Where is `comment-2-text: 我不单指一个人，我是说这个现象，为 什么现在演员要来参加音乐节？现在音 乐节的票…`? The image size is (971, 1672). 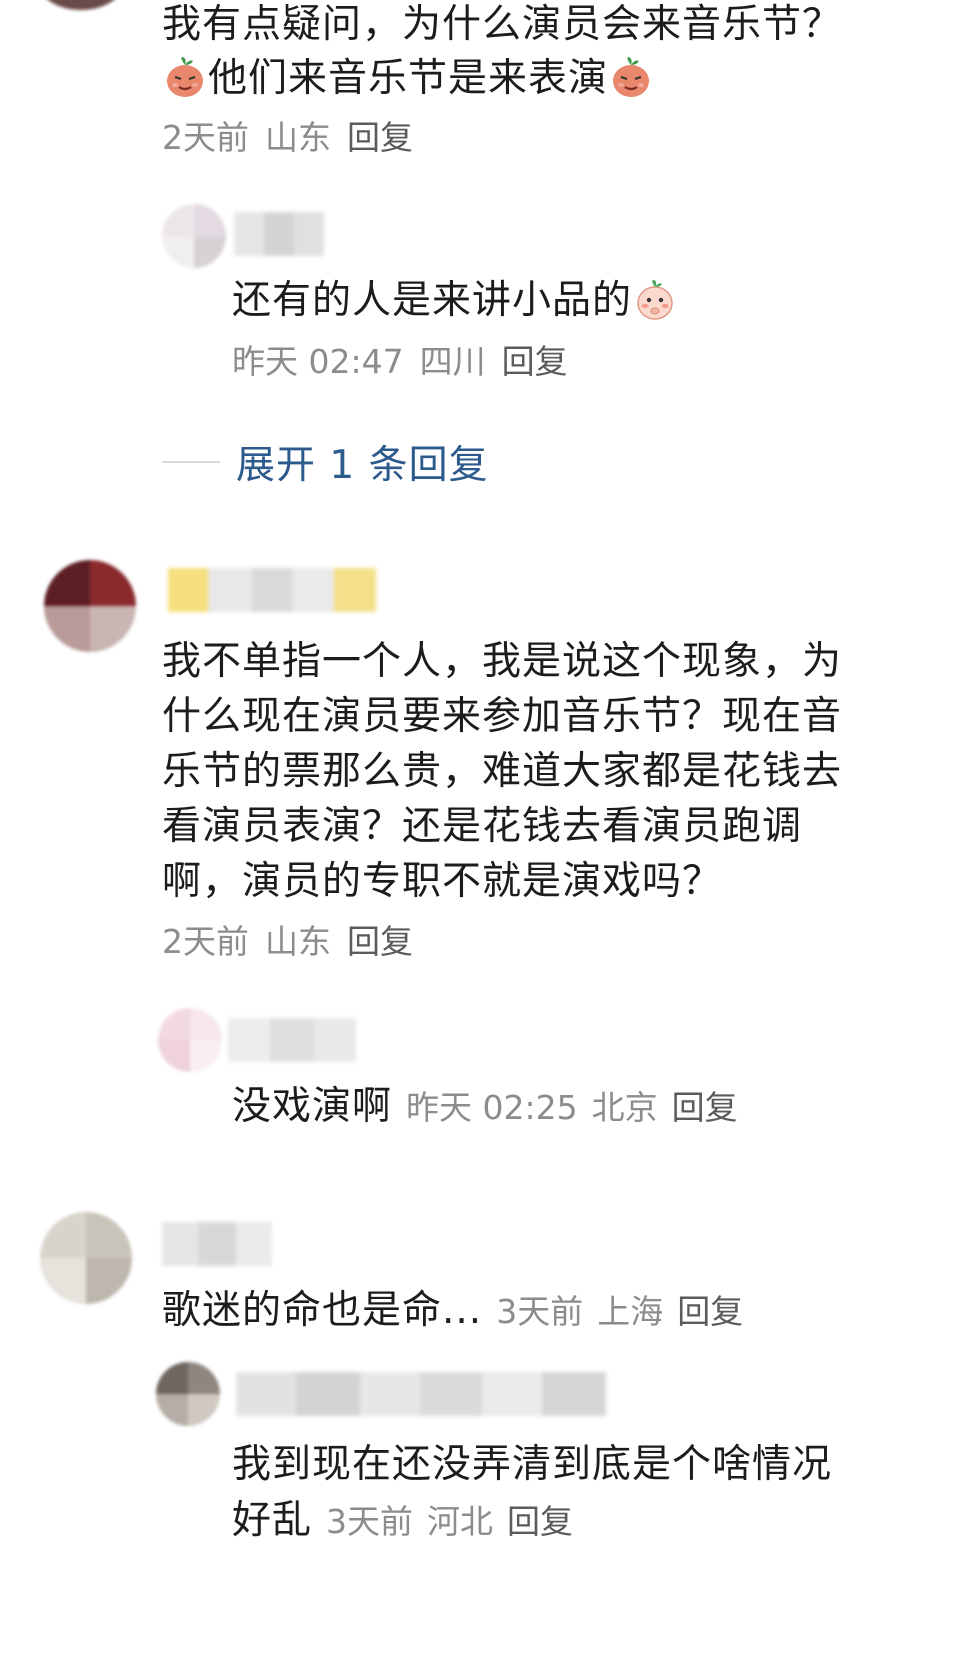 comment-2-text: 我不单指一个人，我是说这个现象，为 什么现在演员要来参加音乐节？现在音 乐节的票… is located at coordinates (502, 771).